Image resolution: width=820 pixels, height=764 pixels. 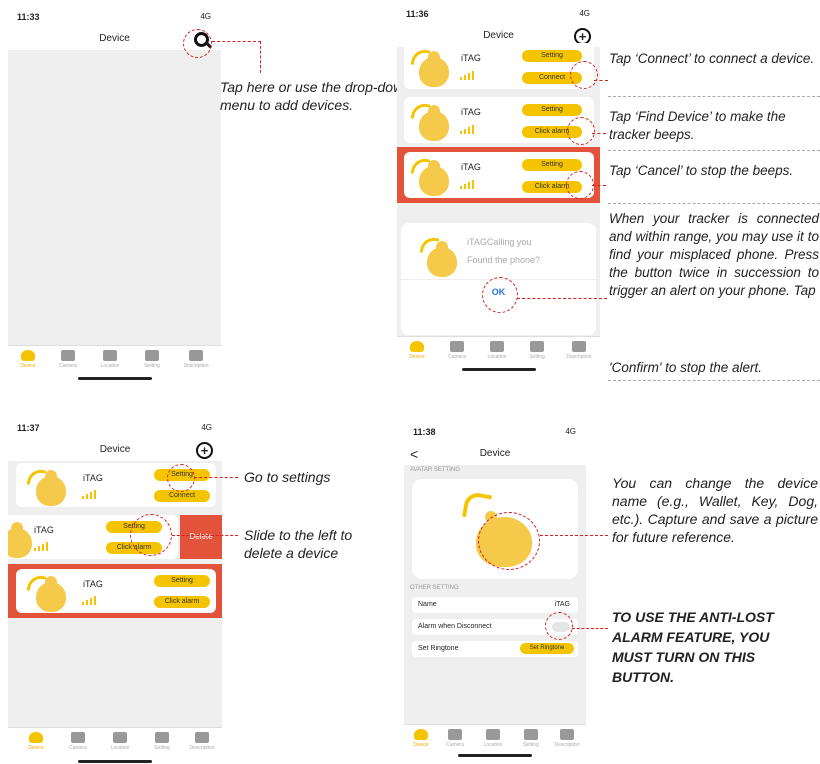 What do you see at coordinates (114, 17) in the screenshot?
I see `status-bar: 11:33 4G` at bounding box center [114, 17].